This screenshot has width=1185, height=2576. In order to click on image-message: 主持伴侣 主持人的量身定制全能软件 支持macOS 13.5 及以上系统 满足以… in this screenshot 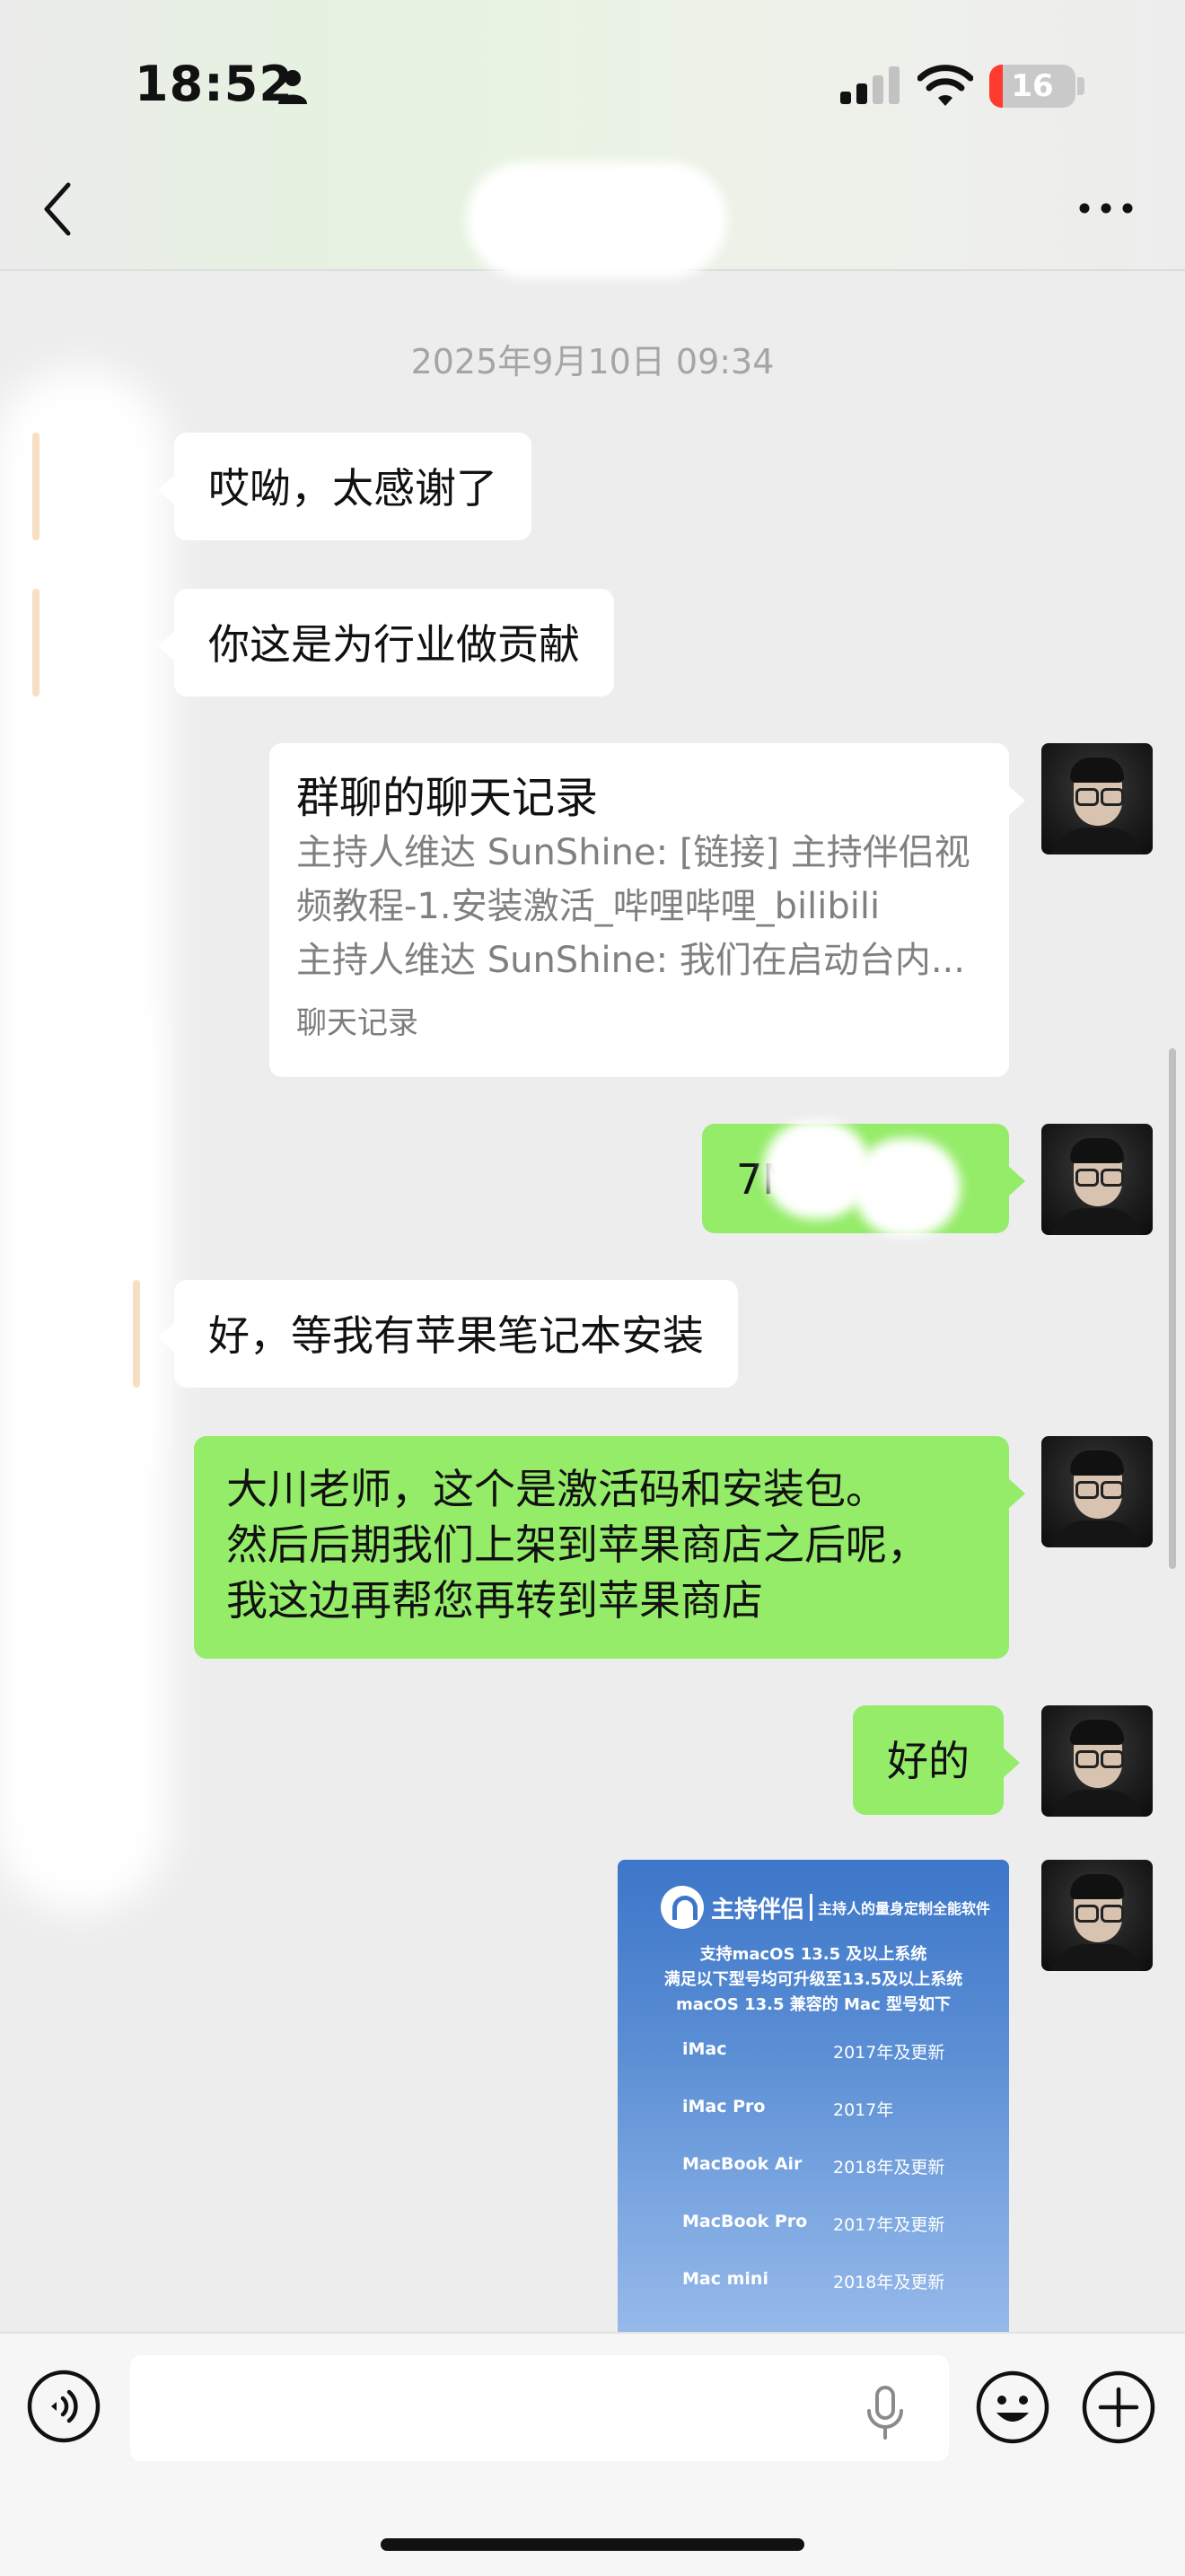, I will do `click(813, 2097)`.